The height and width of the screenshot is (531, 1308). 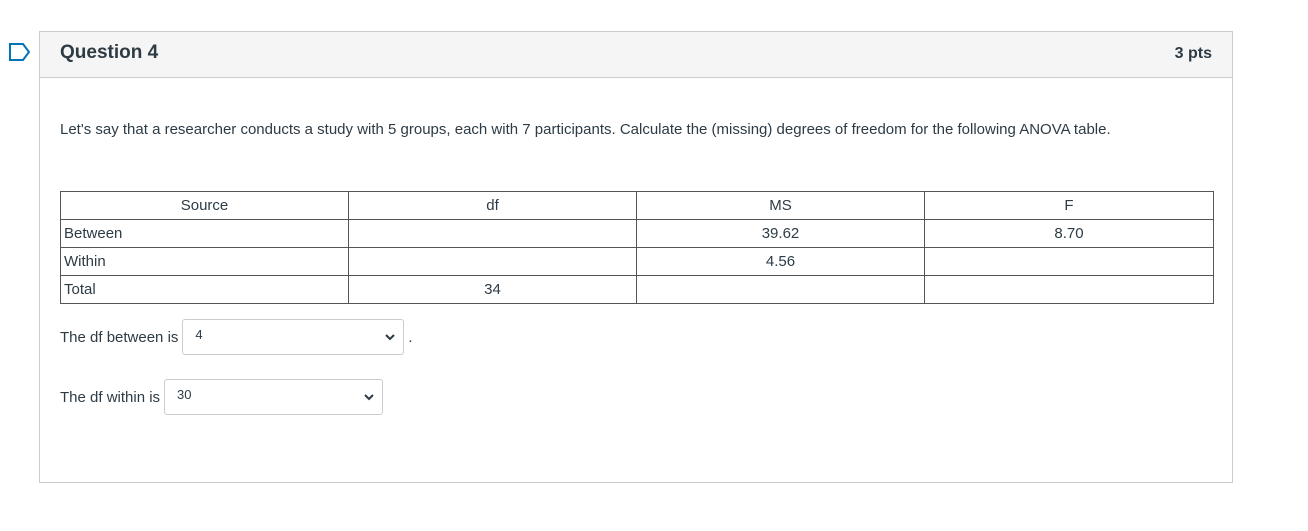 I want to click on df-between-answer: The df between is 4 ., so click(x=236, y=337).